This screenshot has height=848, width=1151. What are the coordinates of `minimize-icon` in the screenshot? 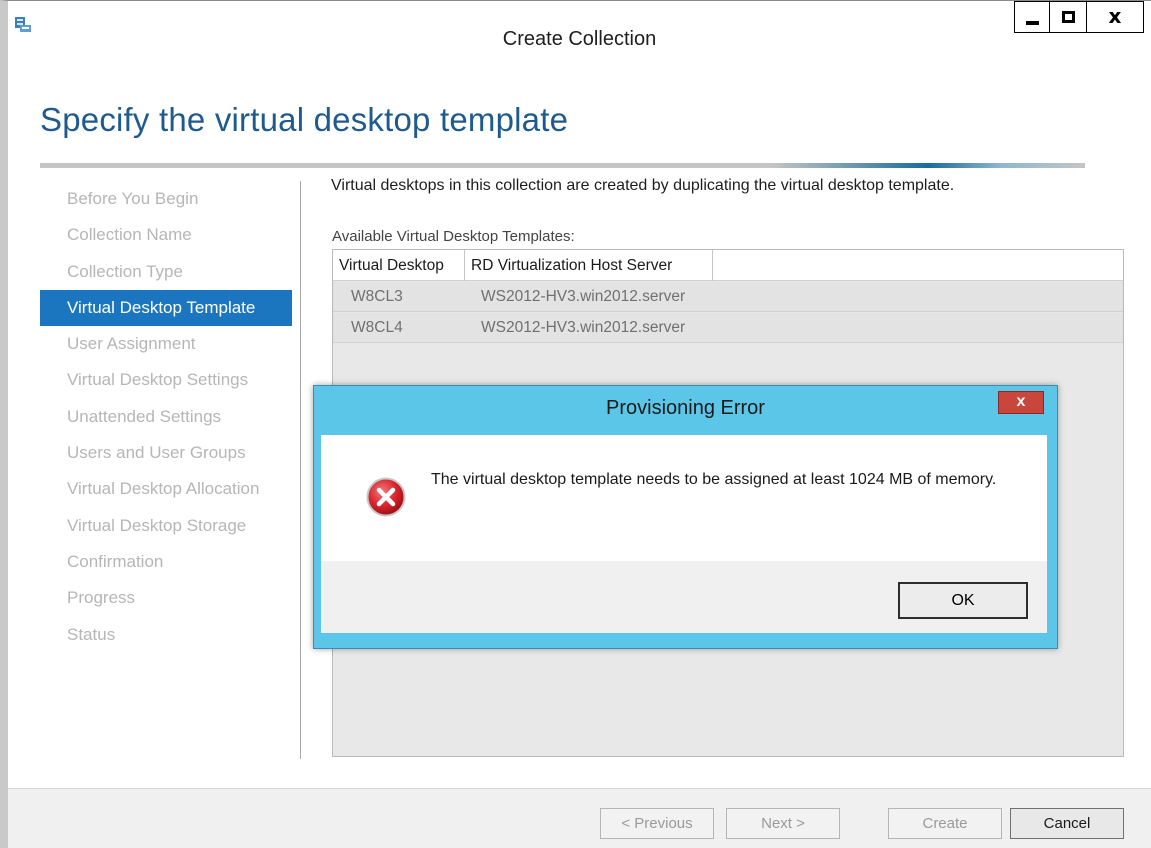 It's located at (1032, 23).